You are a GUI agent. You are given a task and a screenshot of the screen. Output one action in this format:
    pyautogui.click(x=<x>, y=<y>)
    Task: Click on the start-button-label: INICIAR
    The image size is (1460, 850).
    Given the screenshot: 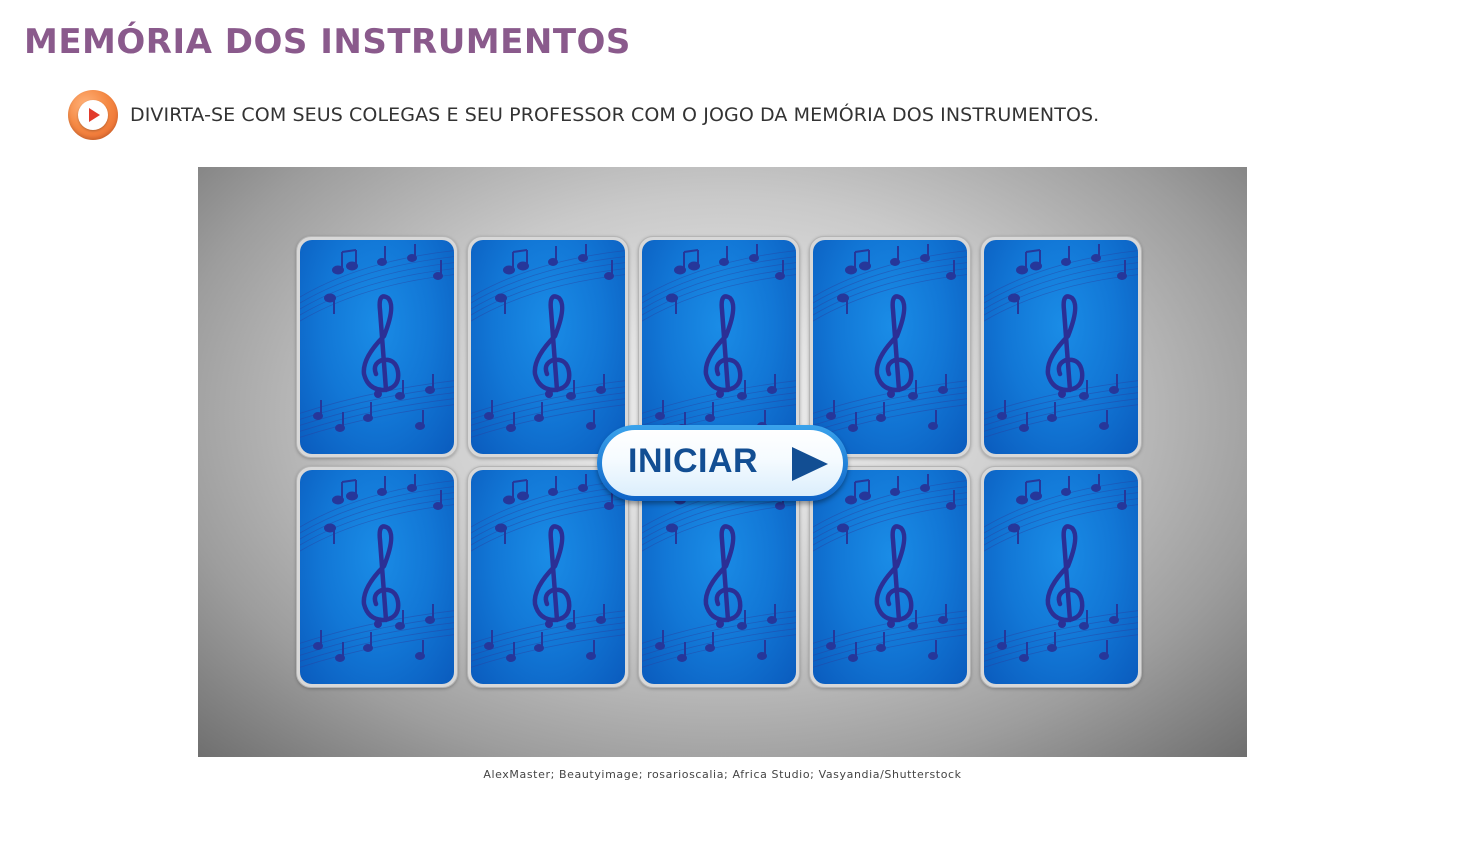 What is the action you would take?
    pyautogui.click(x=693, y=461)
    